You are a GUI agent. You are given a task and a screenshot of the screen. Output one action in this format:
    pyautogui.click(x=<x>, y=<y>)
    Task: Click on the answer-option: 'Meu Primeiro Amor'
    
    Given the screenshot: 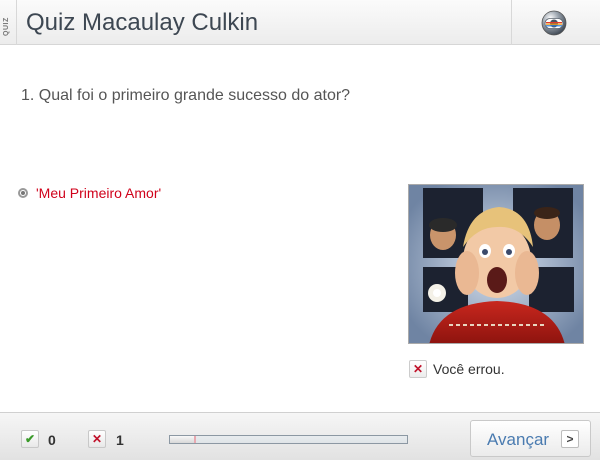 What is the action you would take?
    pyautogui.click(x=89, y=193)
    